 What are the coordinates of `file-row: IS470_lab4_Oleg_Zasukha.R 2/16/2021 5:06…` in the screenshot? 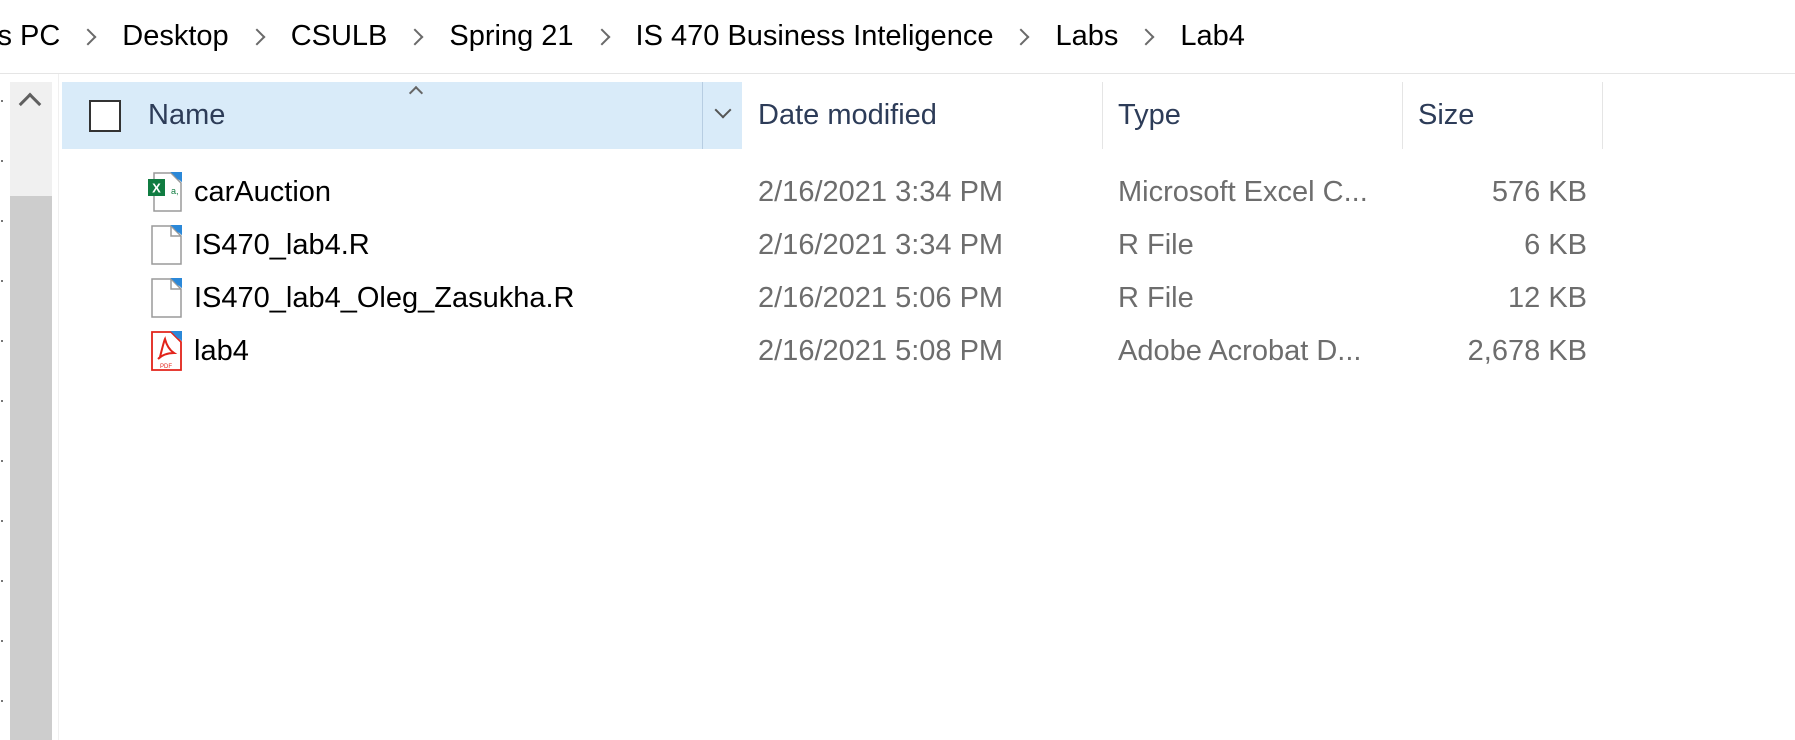 It's located at (832, 299).